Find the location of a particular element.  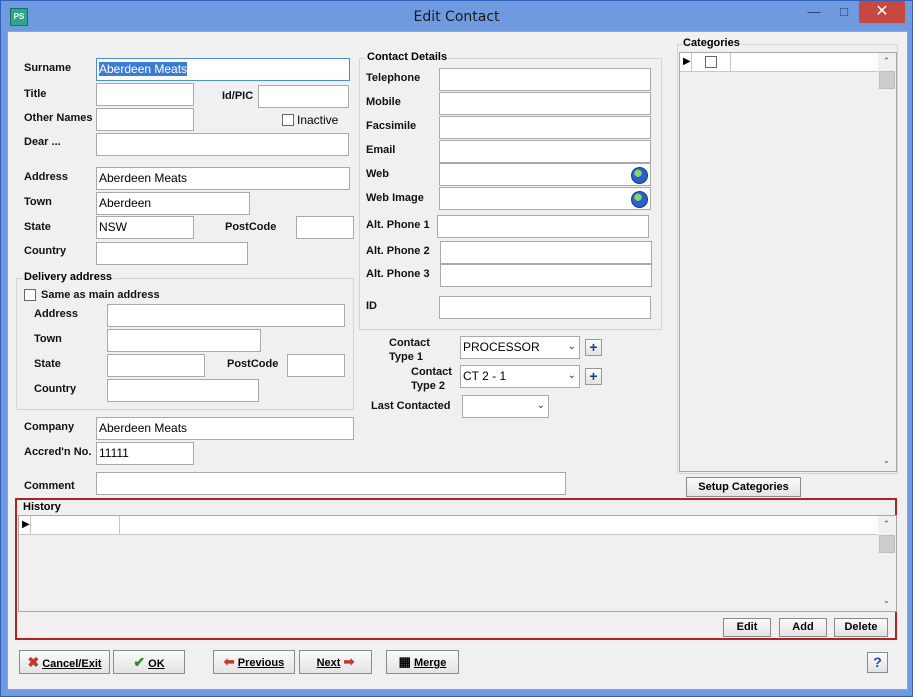

delivery-address-title: Delivery address is located at coordinates (68, 277).